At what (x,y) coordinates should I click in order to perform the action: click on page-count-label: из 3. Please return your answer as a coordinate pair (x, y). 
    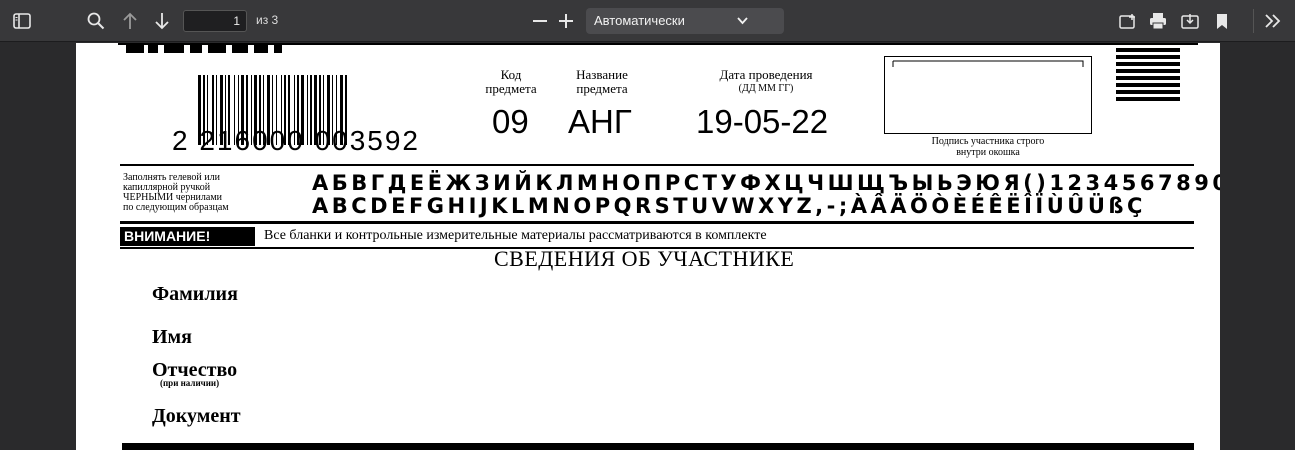
    Looking at the image, I should click on (267, 20).